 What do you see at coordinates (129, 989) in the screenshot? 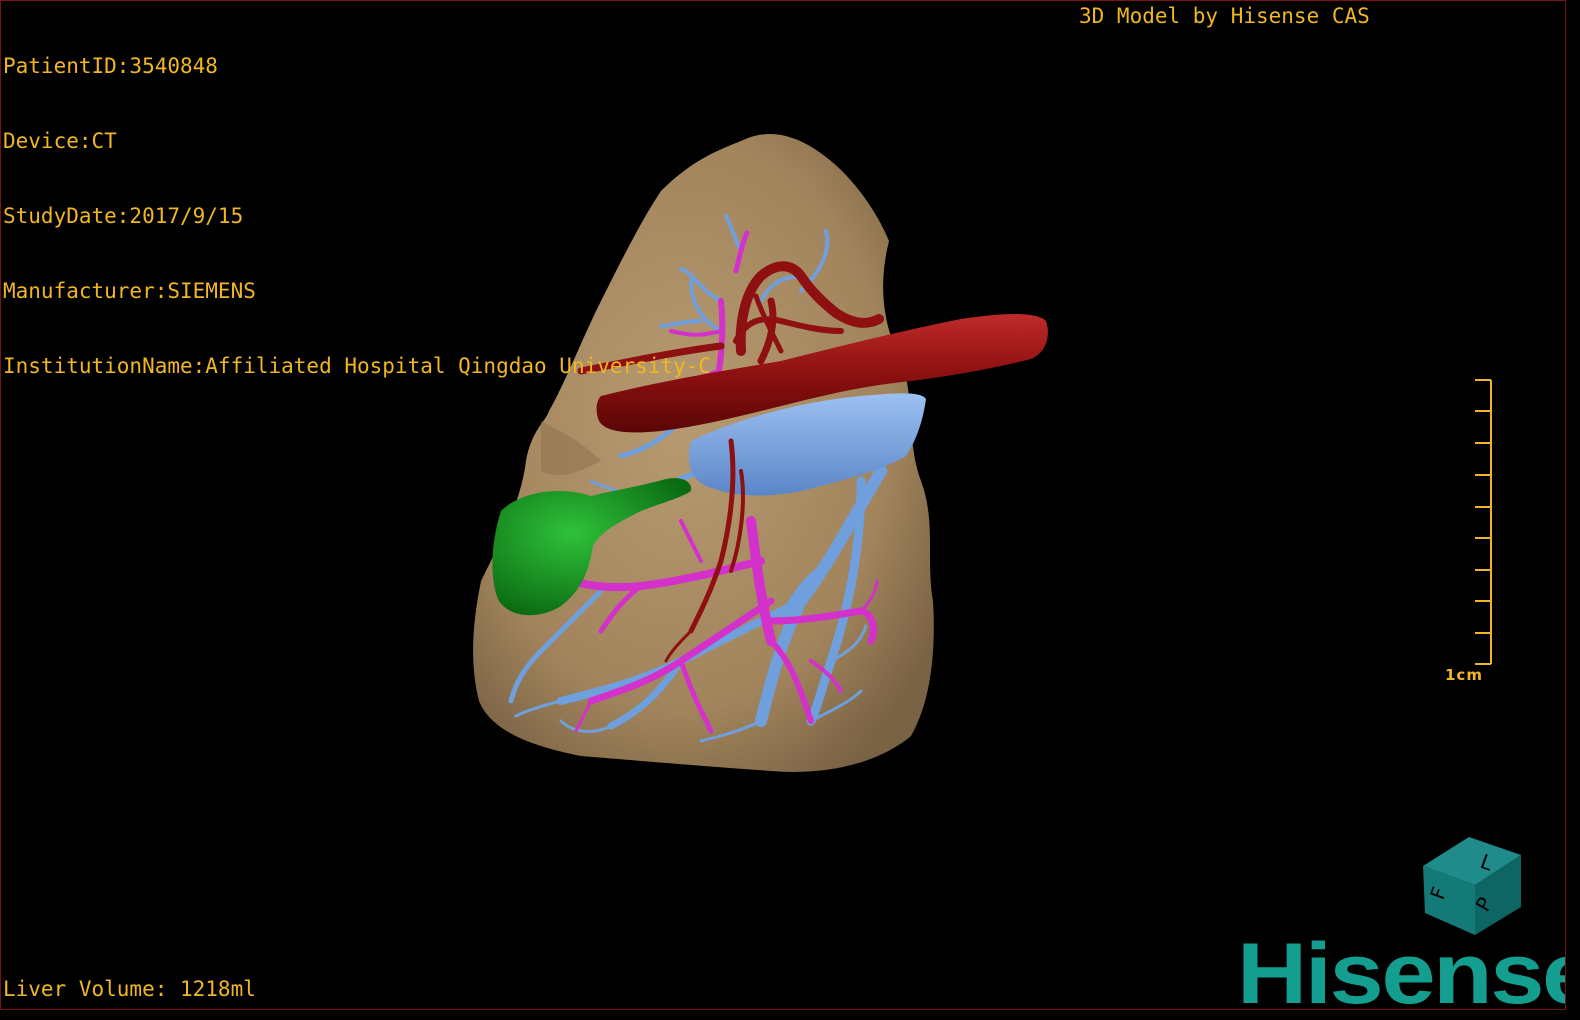
I see `liver-volume-text: Liver Volume: 1218ml` at bounding box center [129, 989].